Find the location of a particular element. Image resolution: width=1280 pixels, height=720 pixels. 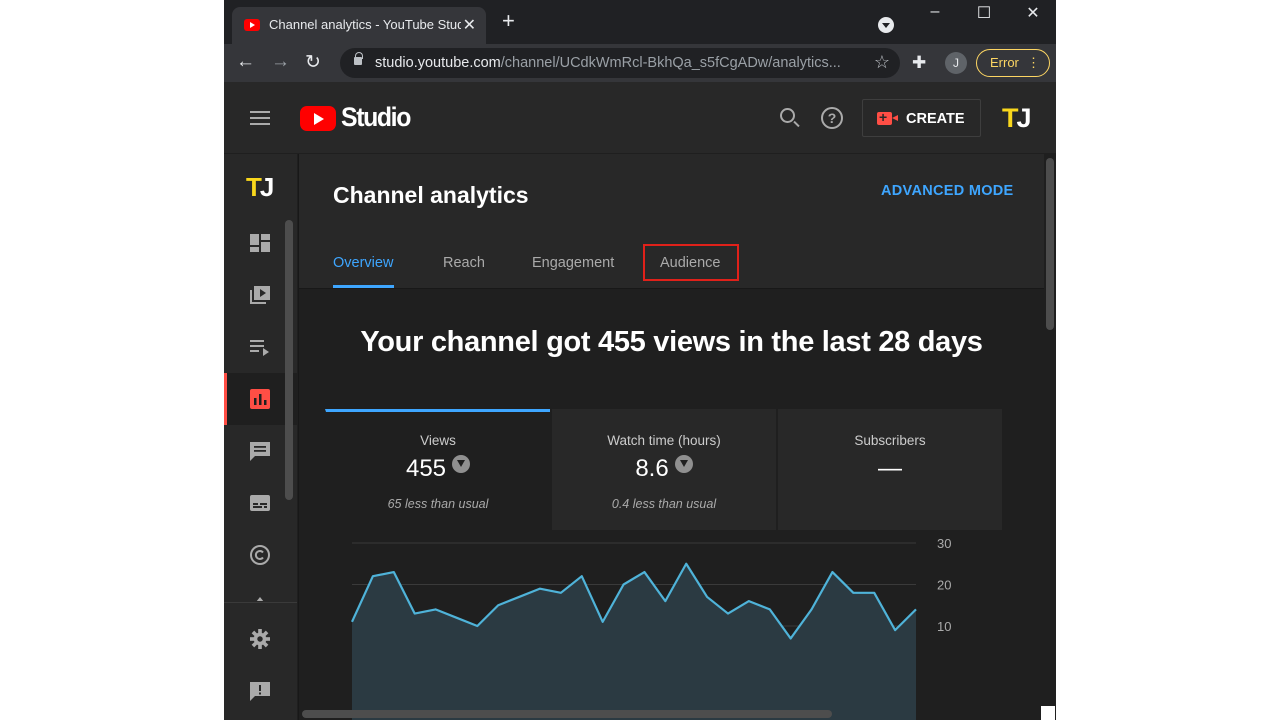

y-tick-label: 20 is located at coordinates (944, 585).